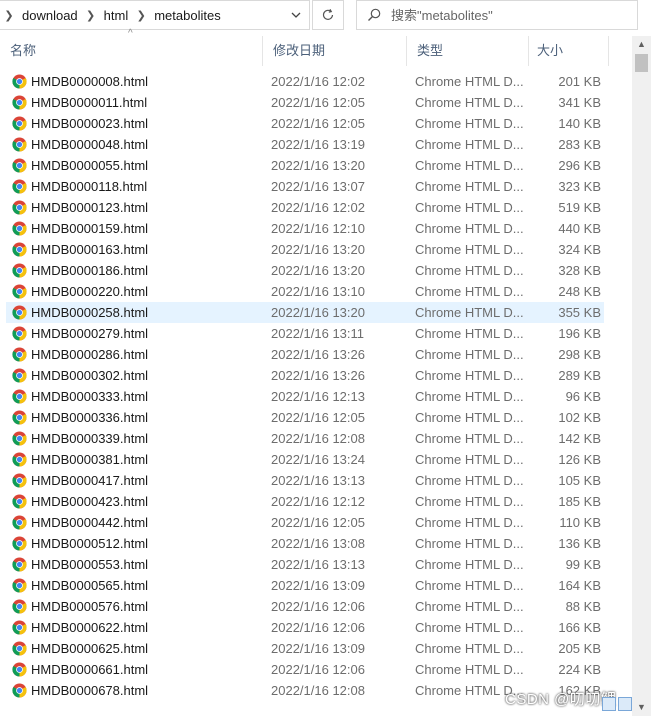 This screenshot has height=716, width=651. What do you see at coordinates (568, 51) in the screenshot?
I see `column-size: 大小` at bounding box center [568, 51].